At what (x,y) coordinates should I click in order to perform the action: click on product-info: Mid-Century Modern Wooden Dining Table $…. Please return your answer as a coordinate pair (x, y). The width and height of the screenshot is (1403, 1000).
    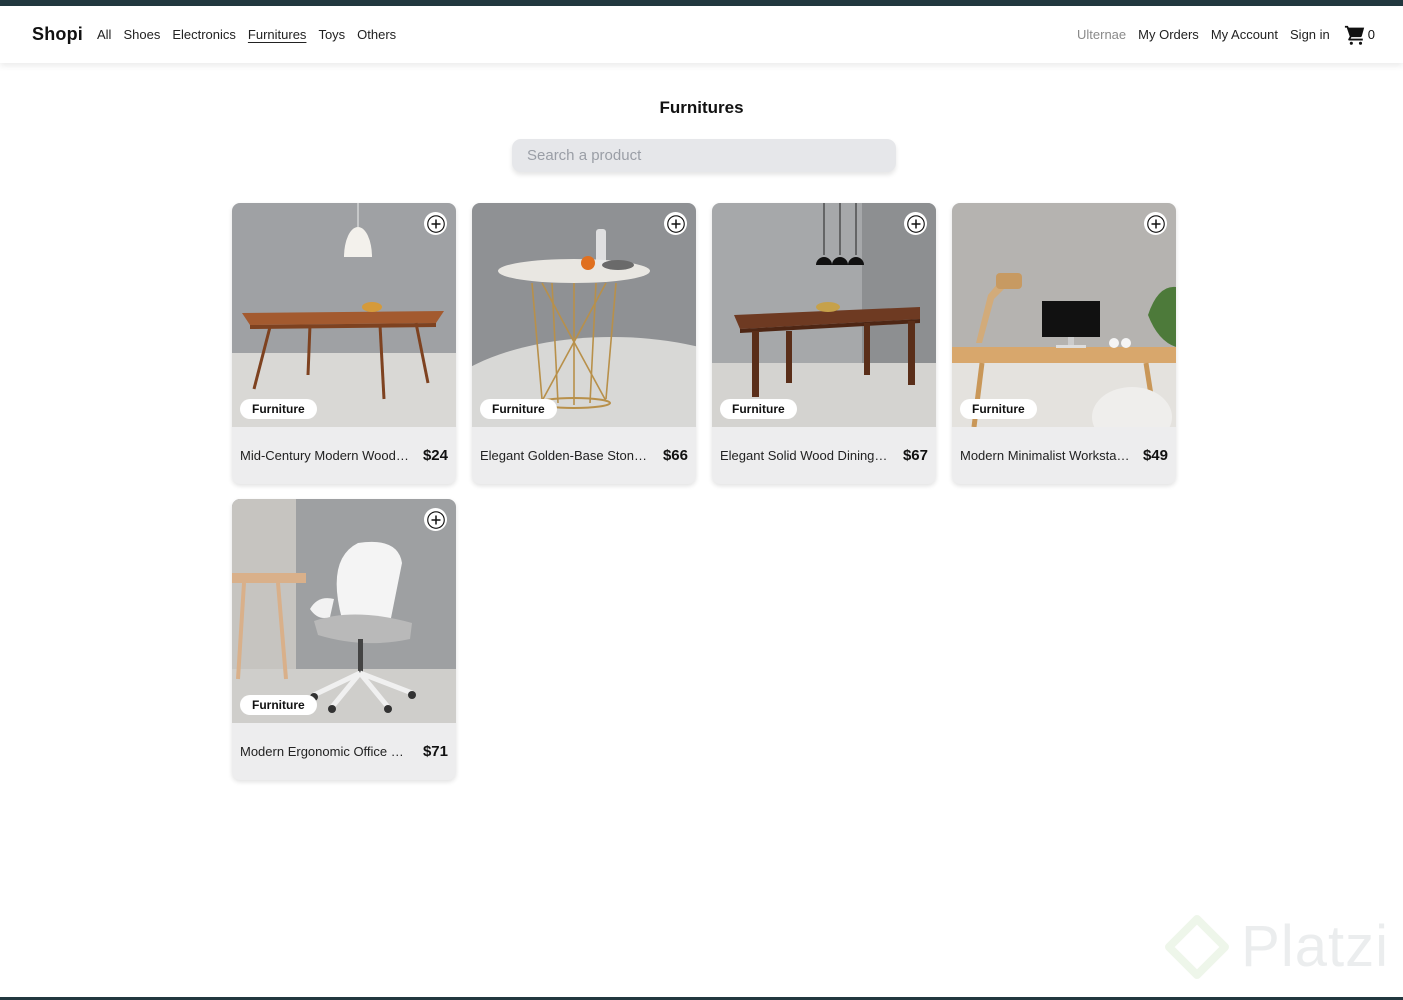
    Looking at the image, I should click on (344, 455).